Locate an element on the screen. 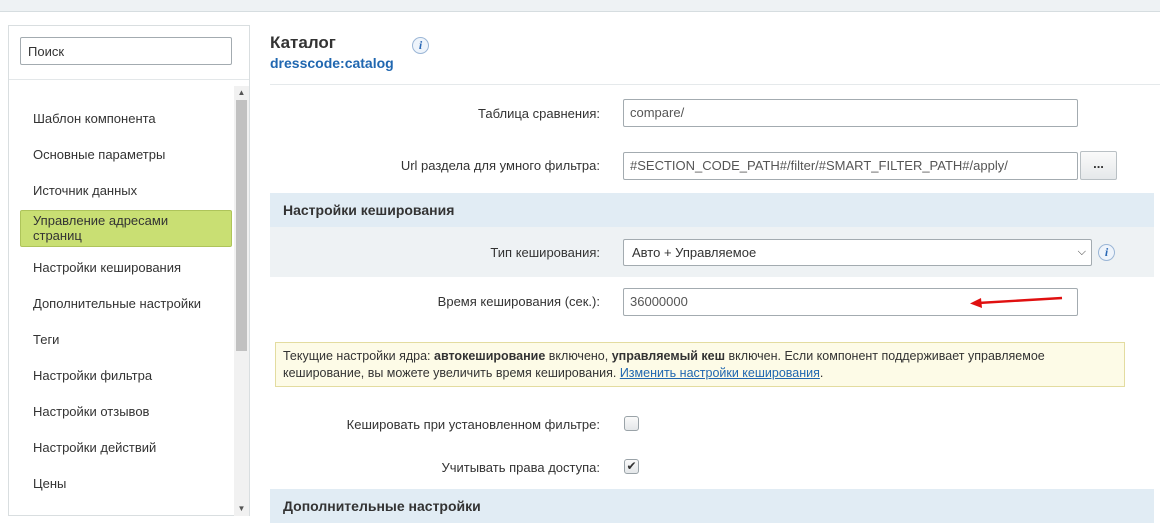  annotation-arrow is located at coordinates (1016, 302).